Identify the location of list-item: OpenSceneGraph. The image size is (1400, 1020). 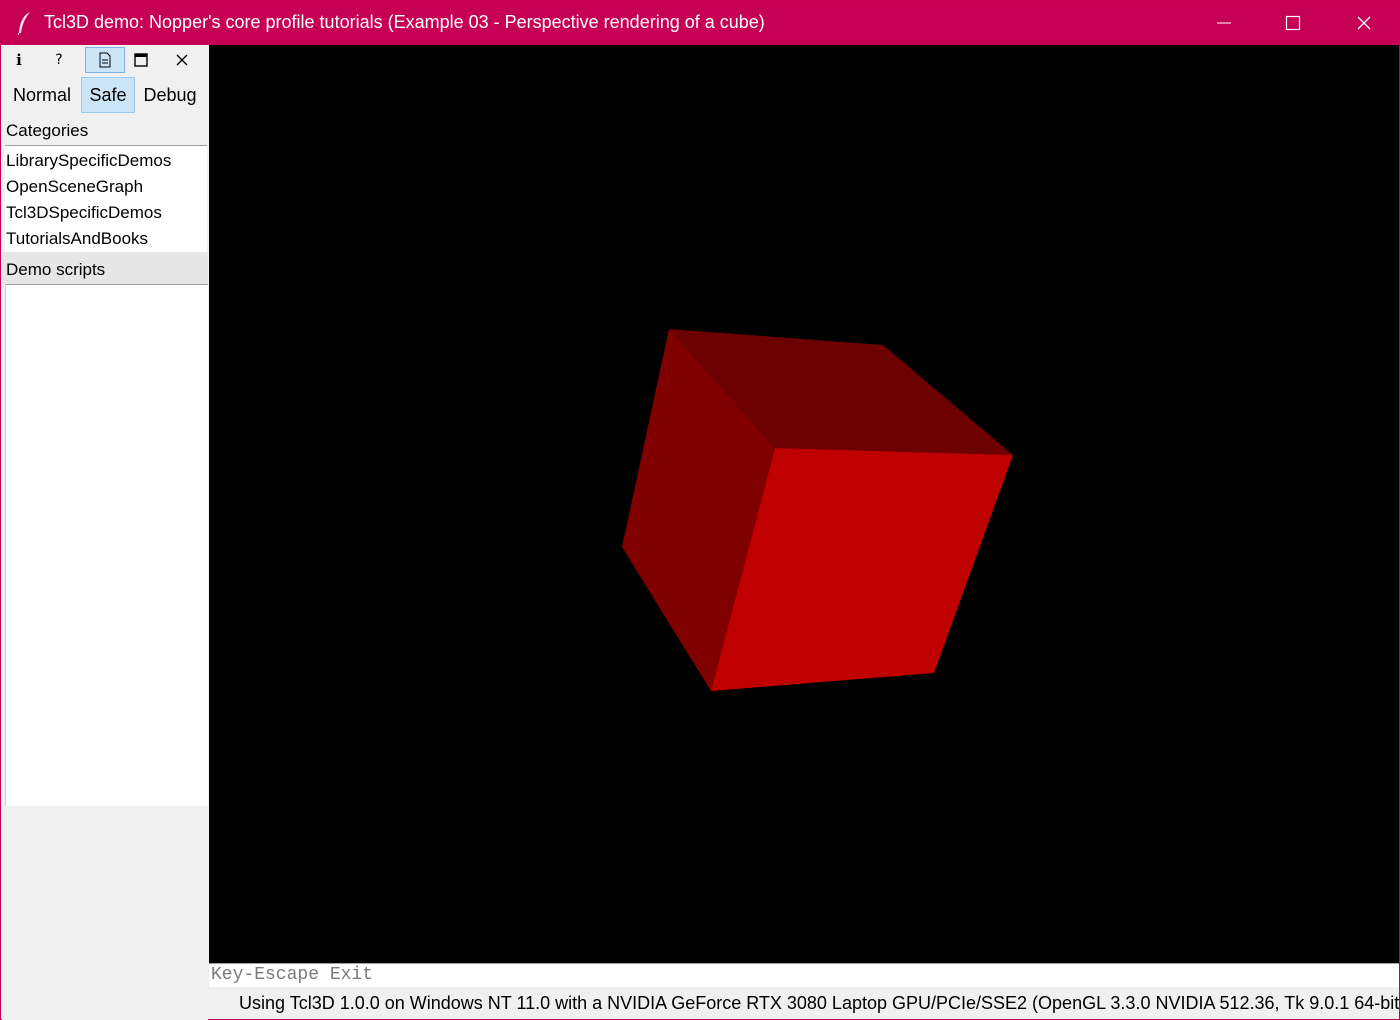
(74, 187).